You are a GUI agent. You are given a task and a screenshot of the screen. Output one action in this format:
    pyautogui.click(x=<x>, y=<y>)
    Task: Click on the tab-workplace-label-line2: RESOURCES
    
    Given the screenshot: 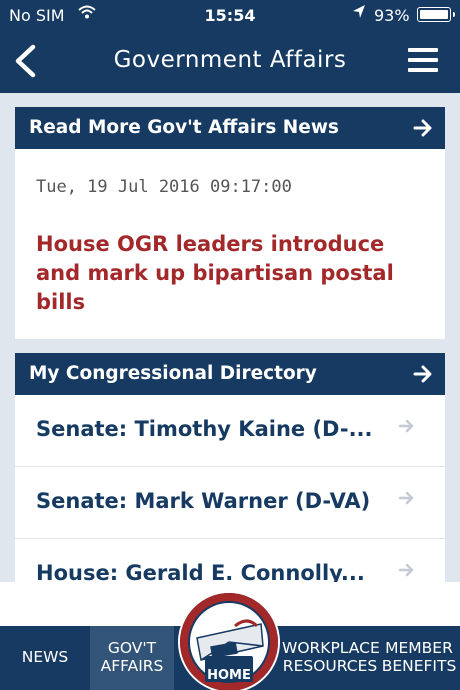 What is the action you would take?
    pyautogui.click(x=330, y=666)
    